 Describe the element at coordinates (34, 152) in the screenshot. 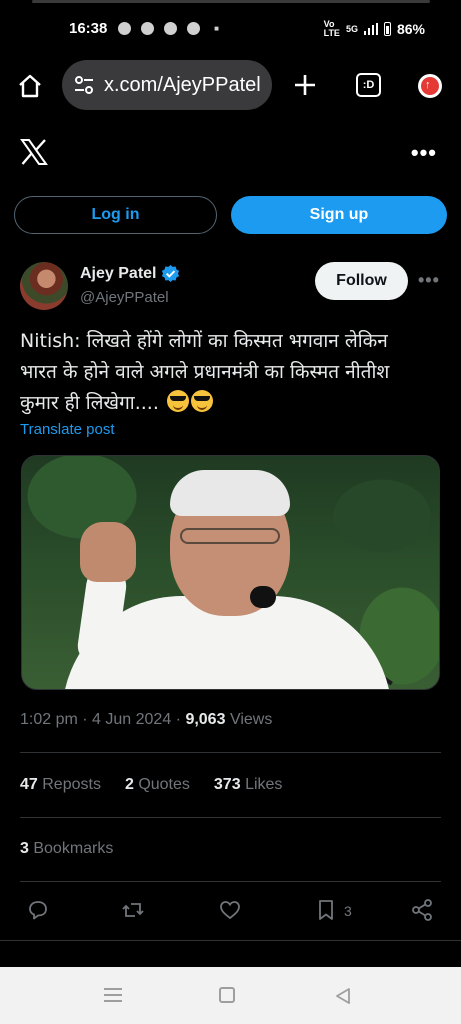

I see `x-logo-icon` at that location.